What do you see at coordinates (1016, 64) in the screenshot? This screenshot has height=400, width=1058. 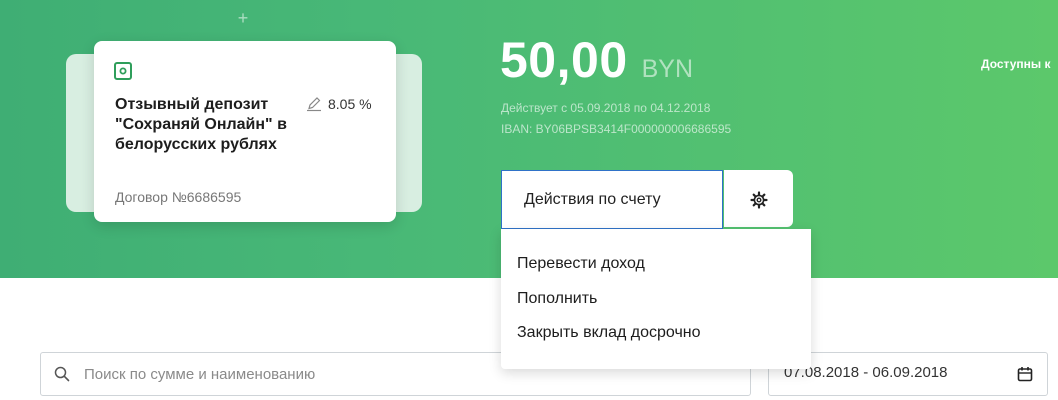 I see `available-label: Доступны к` at bounding box center [1016, 64].